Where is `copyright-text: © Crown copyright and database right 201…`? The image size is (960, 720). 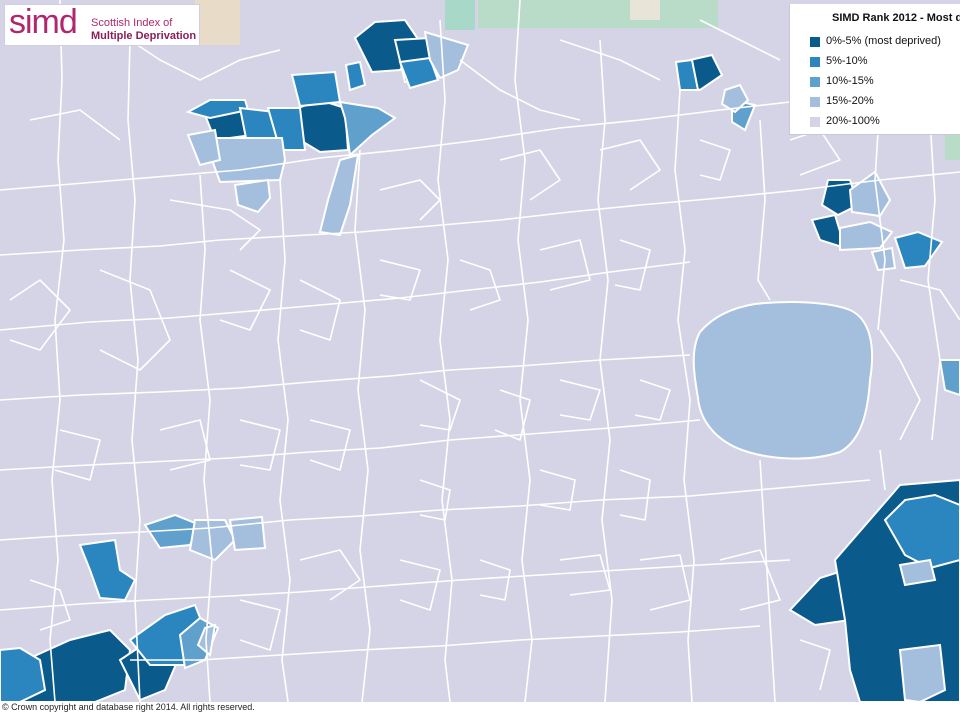
copyright-text: © Crown copyright and database right 201… is located at coordinates (128, 707).